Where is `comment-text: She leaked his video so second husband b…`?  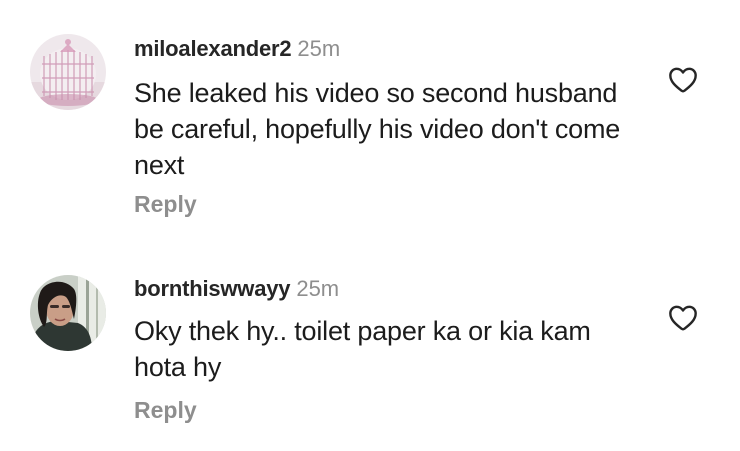 comment-text: She leaked his video so second husband b… is located at coordinates (377, 129).